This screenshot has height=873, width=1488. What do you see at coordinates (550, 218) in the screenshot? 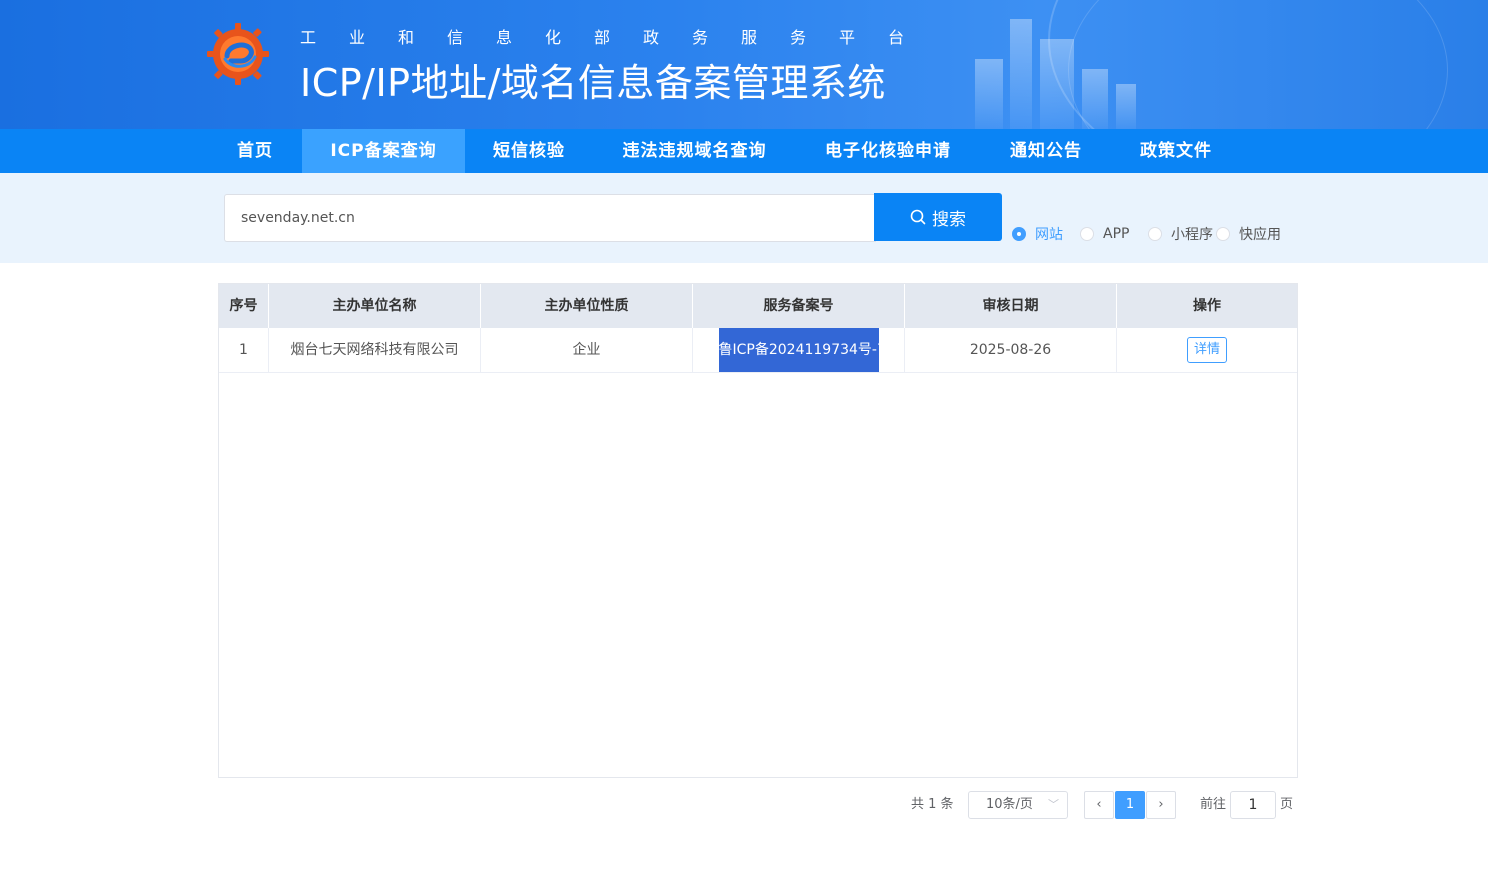
I see `search-input: sevenday.net.cn` at bounding box center [550, 218].